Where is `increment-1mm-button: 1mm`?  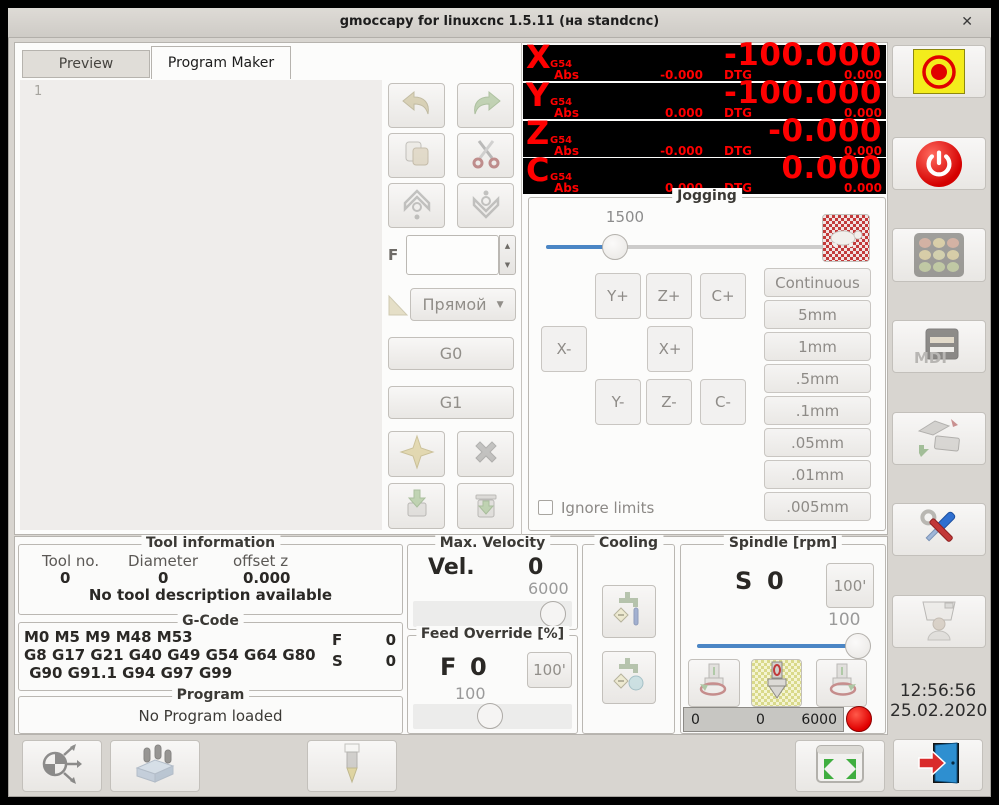 increment-1mm-button: 1mm is located at coordinates (817, 346).